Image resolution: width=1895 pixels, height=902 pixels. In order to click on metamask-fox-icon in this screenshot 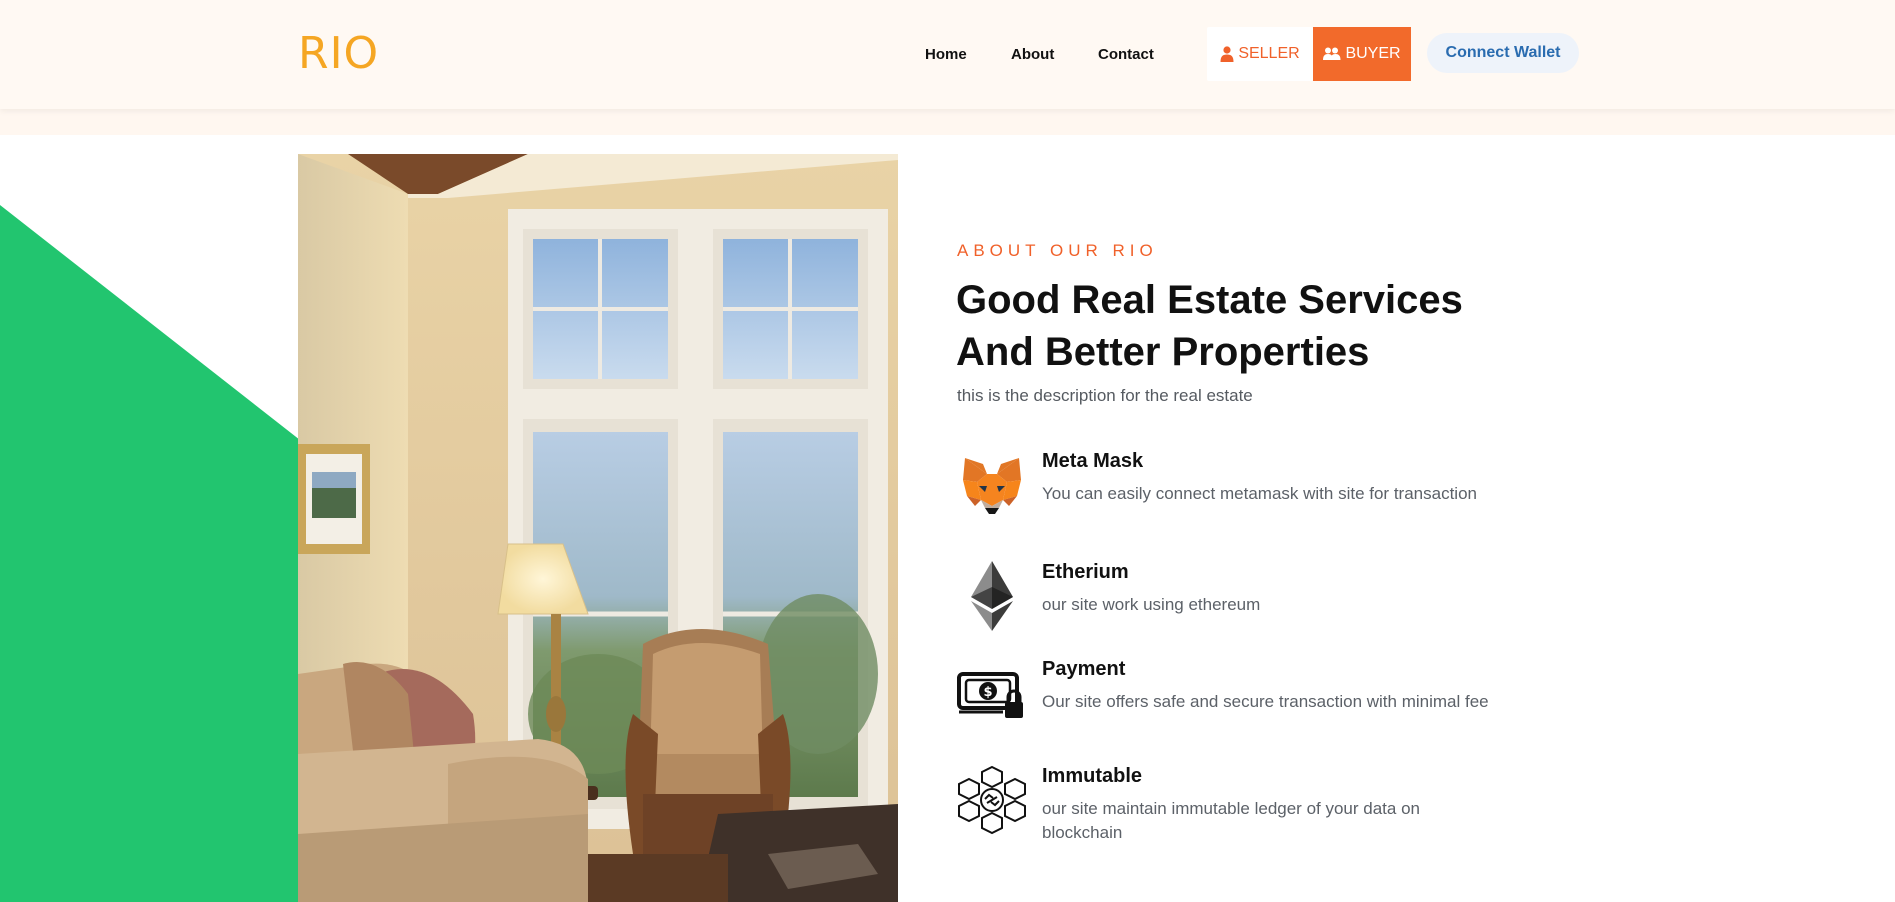, I will do `click(992, 486)`.